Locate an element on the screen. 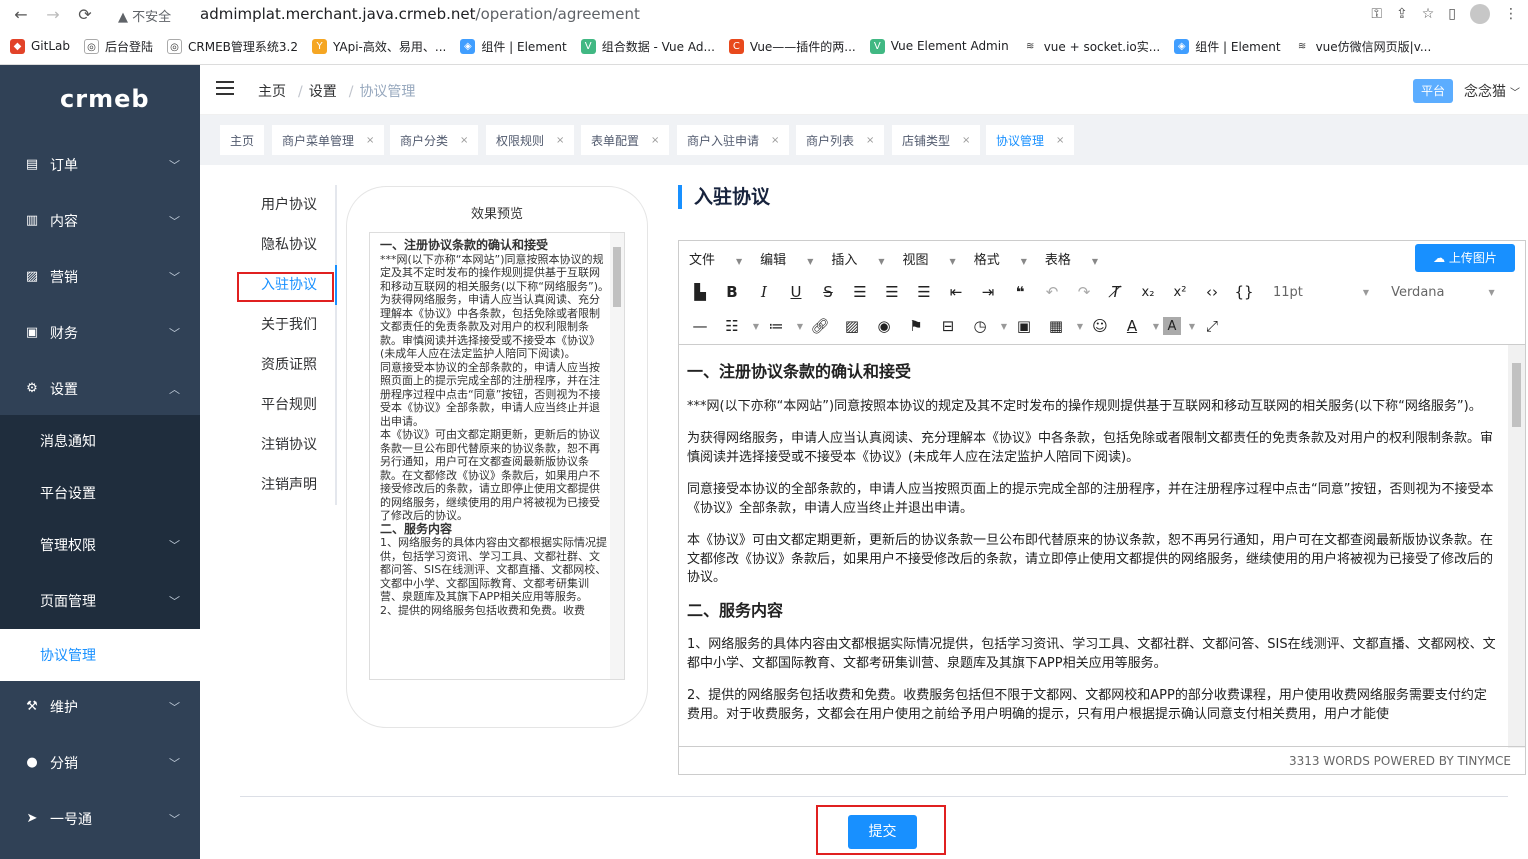 Image resolution: width=1528 pixels, height=859 pixels. redo-icon: ↷ is located at coordinates (1084, 292).